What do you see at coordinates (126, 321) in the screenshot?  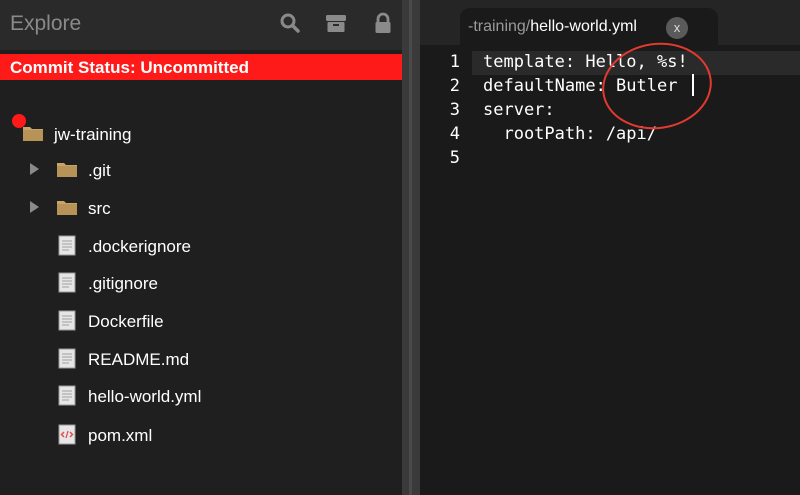 I see `tree-item-label: Dockerfile` at bounding box center [126, 321].